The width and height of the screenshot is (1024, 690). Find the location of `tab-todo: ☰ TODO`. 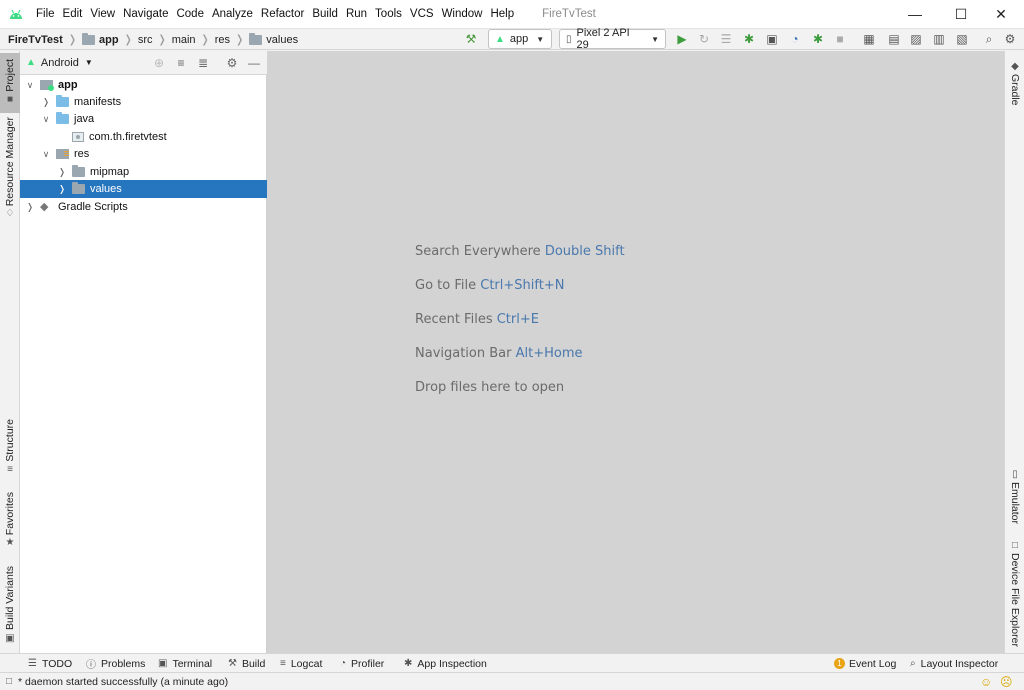

tab-todo: ☰ TODO is located at coordinates (50, 663).